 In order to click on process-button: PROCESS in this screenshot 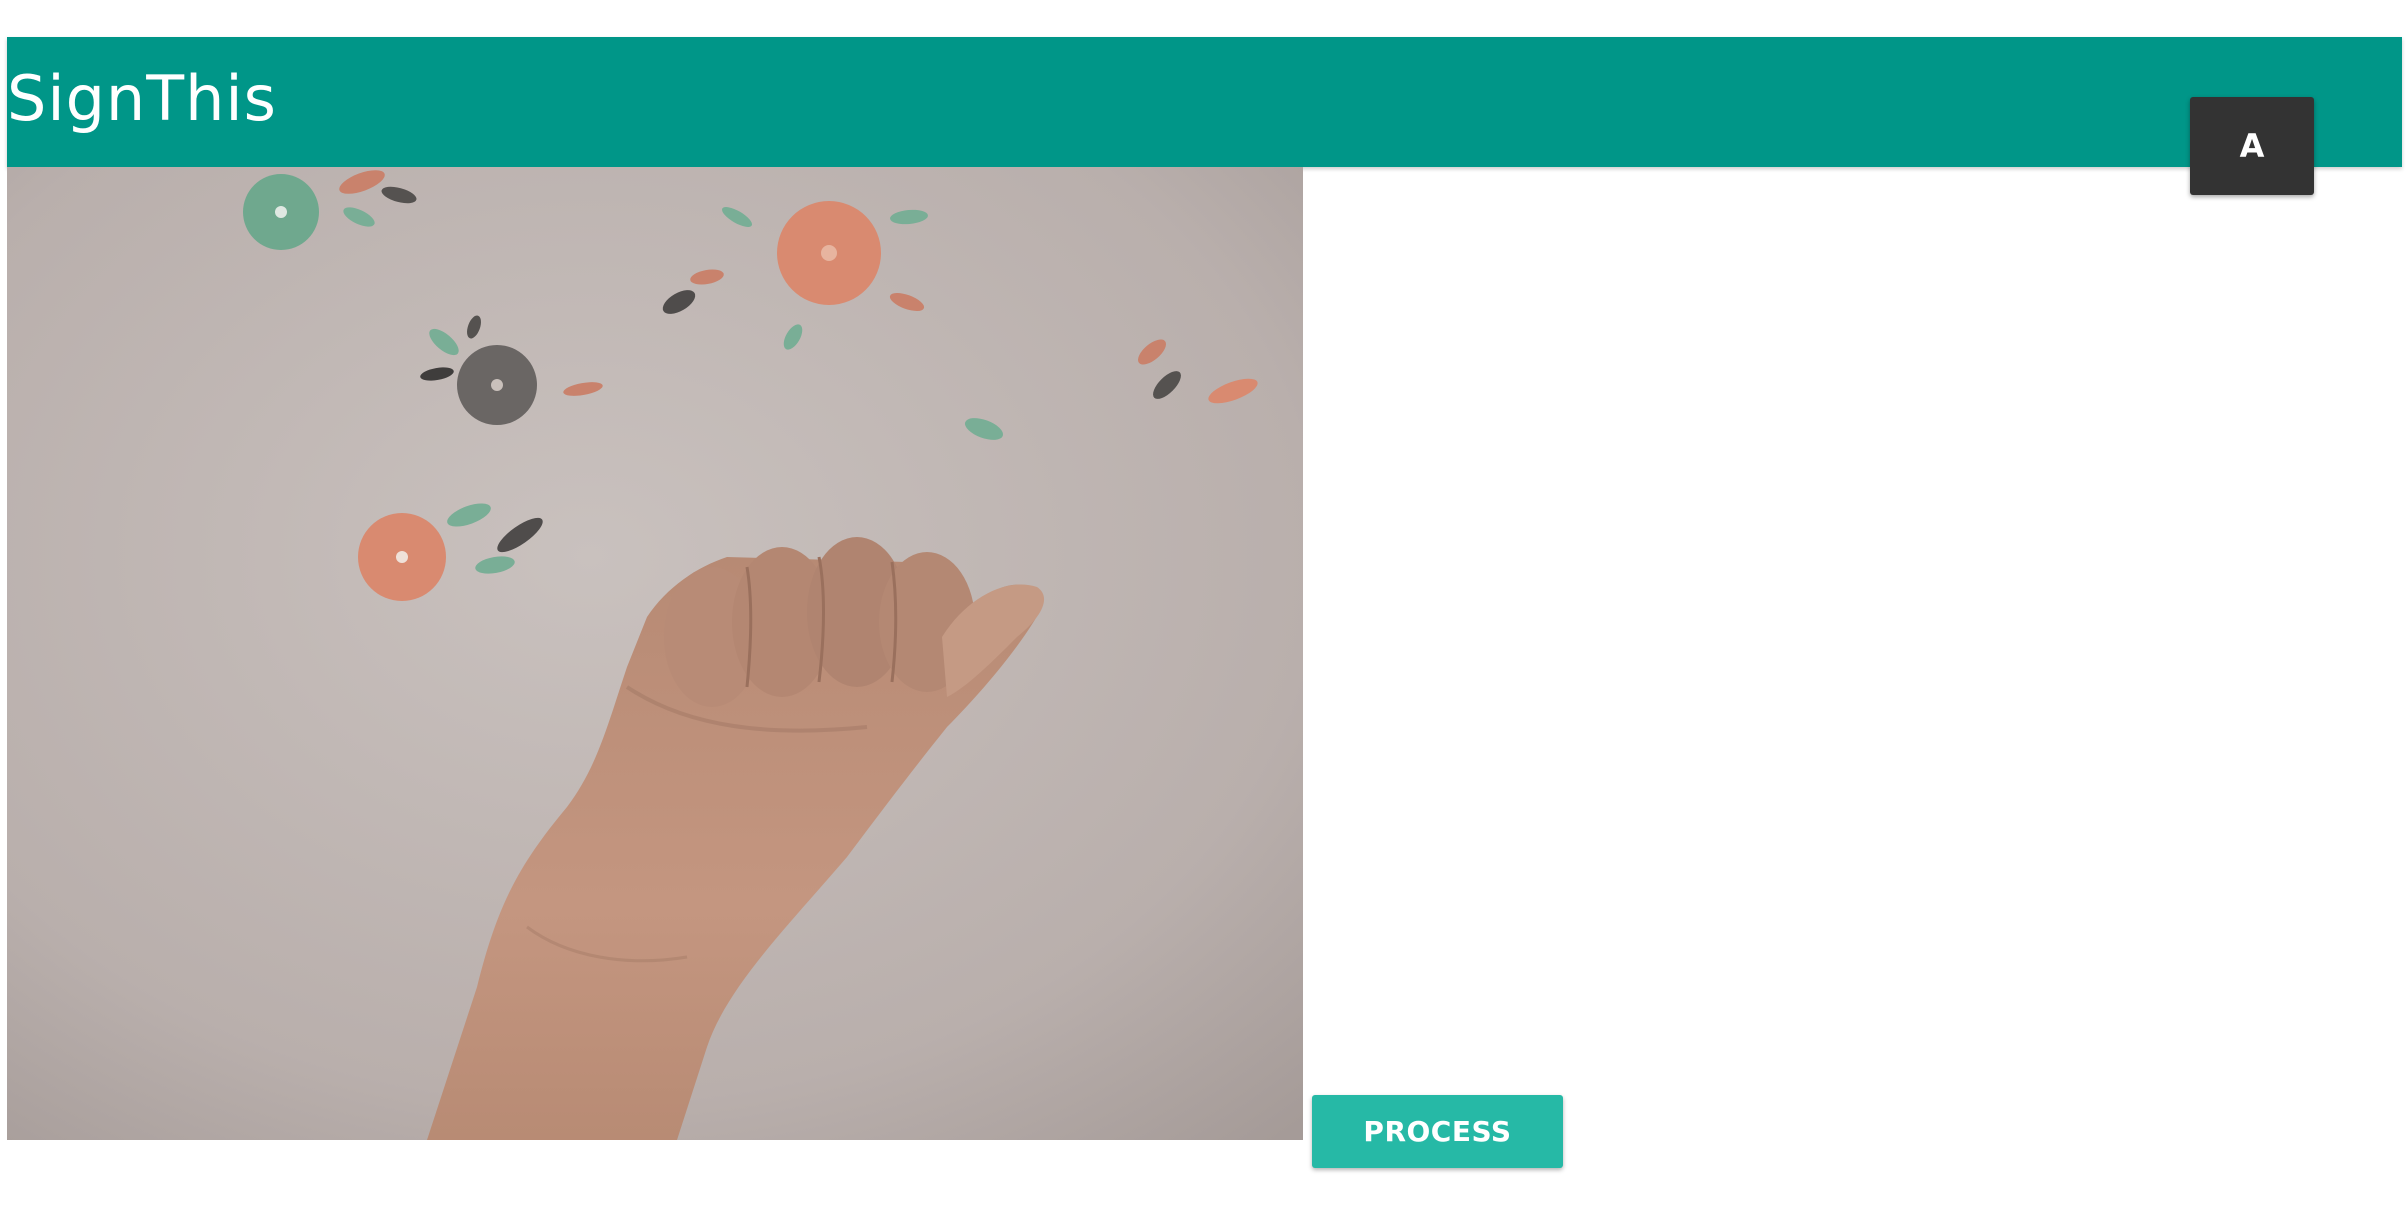, I will do `click(1437, 1131)`.